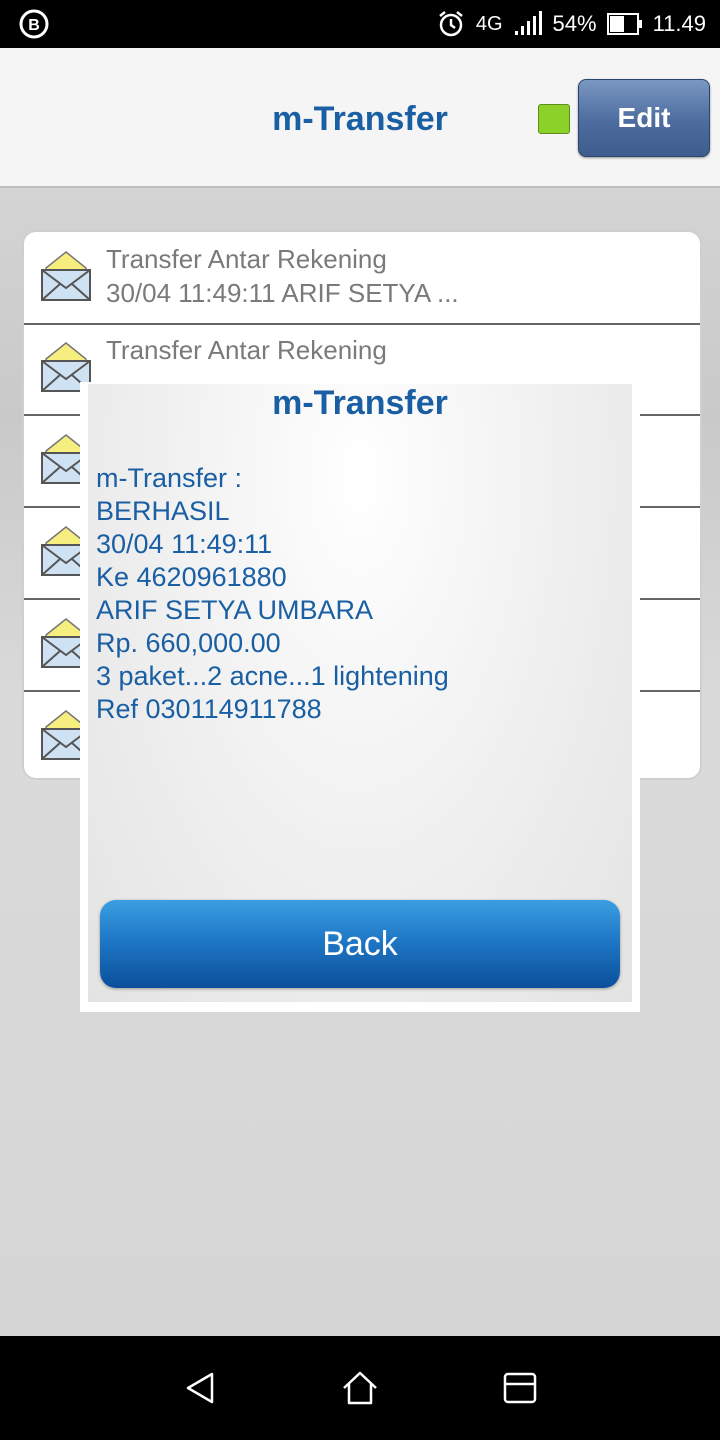 The height and width of the screenshot is (1440, 720). What do you see at coordinates (200, 1388) in the screenshot?
I see `back-icon` at bounding box center [200, 1388].